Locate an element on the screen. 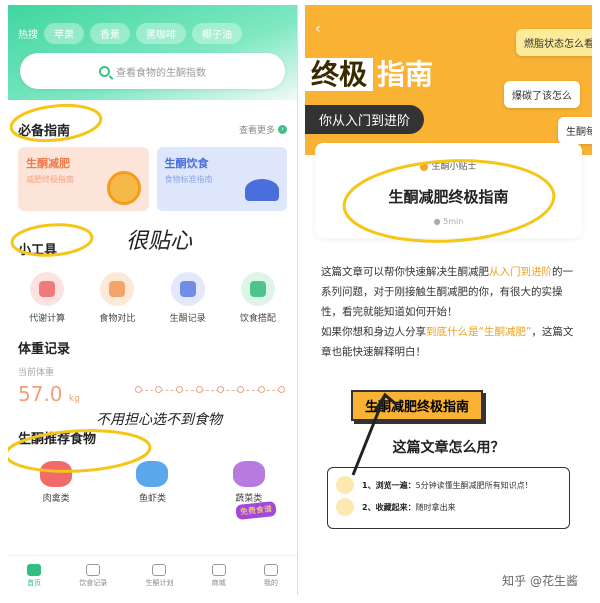  weight-title: 体重记录 is located at coordinates (44, 349).